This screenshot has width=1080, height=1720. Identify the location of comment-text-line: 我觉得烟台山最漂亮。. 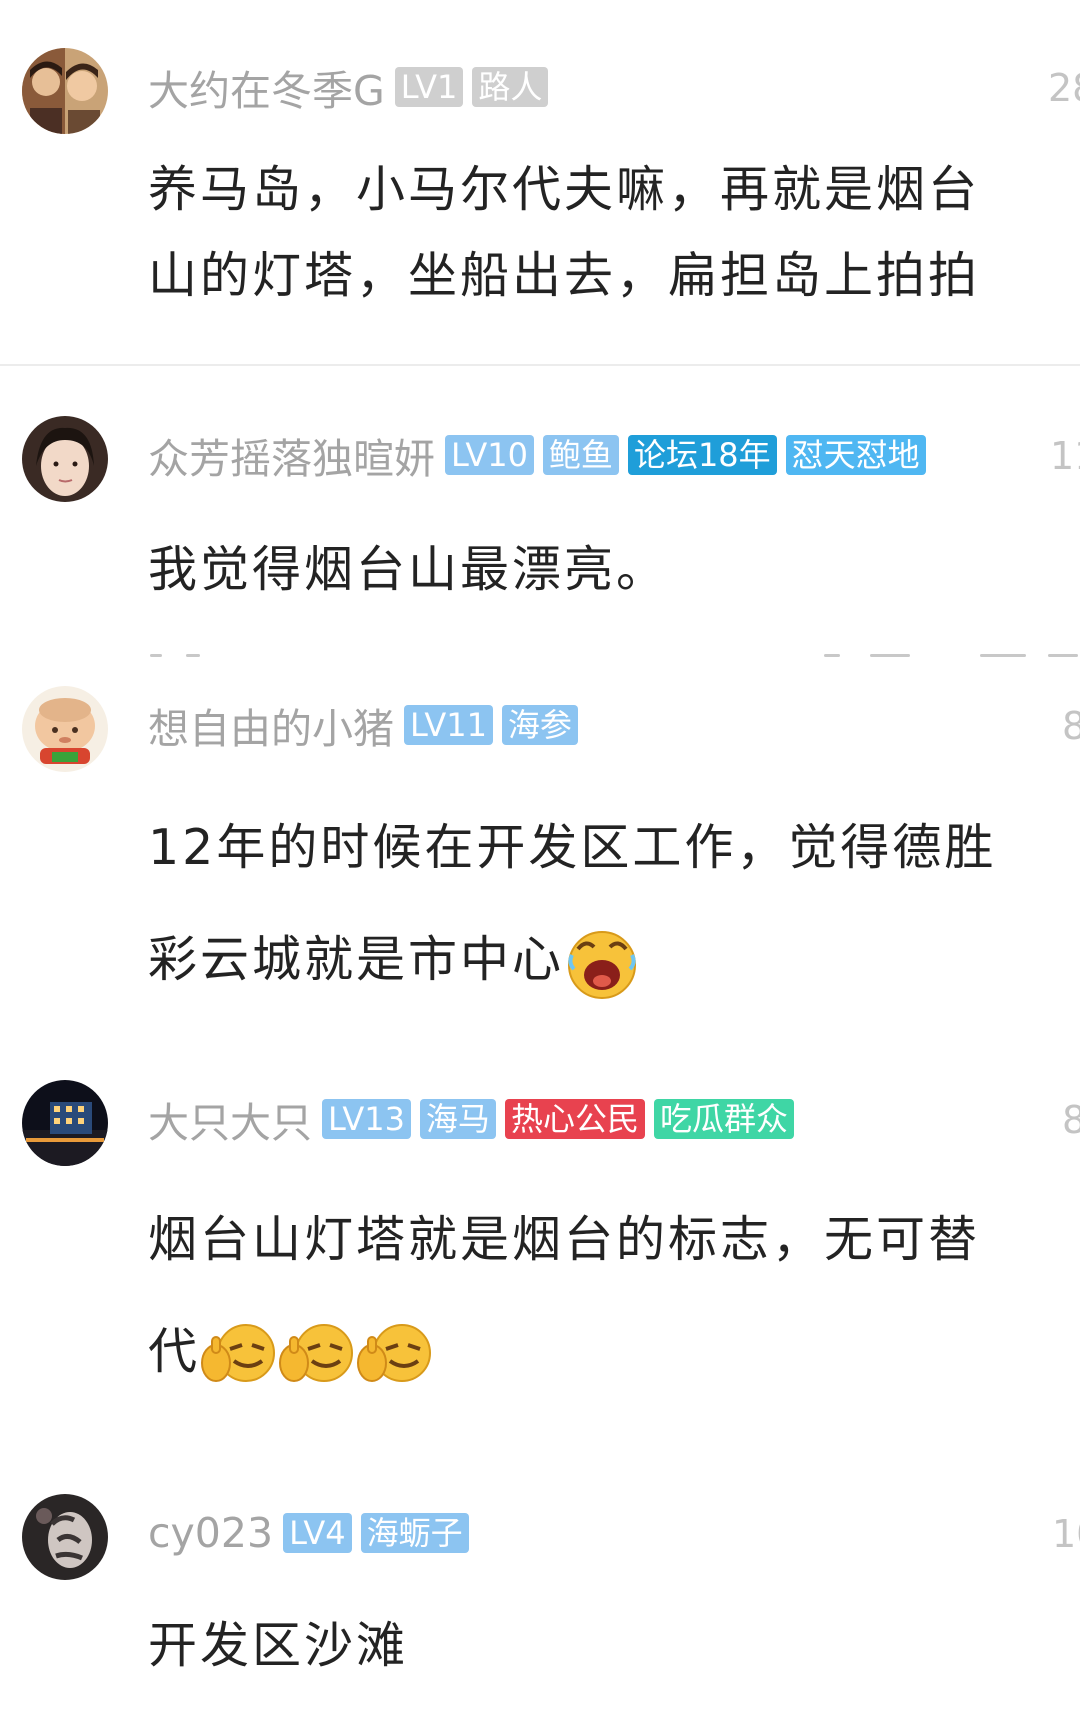
(408, 569).